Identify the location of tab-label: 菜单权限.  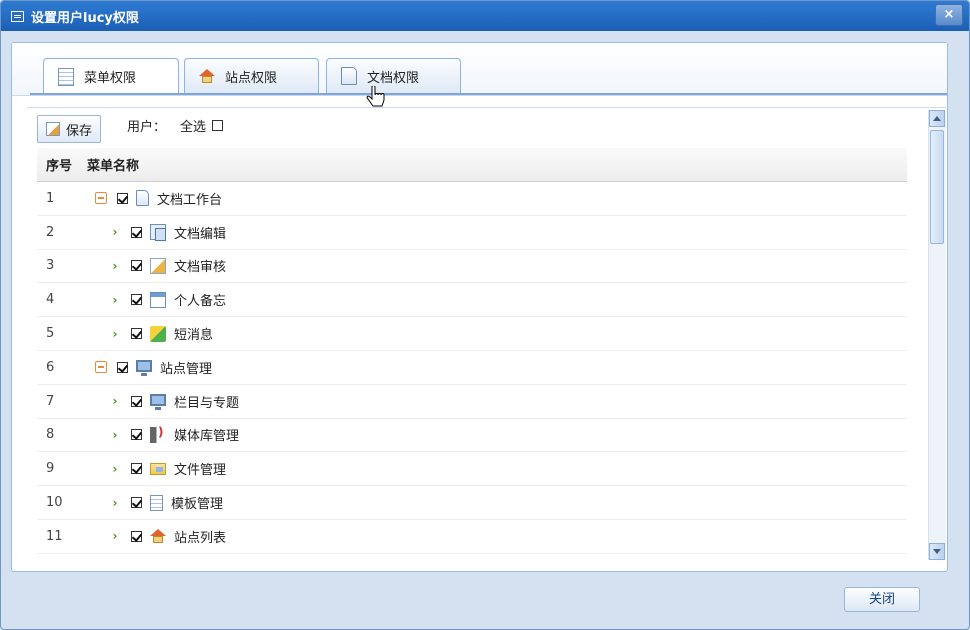
(110, 78).